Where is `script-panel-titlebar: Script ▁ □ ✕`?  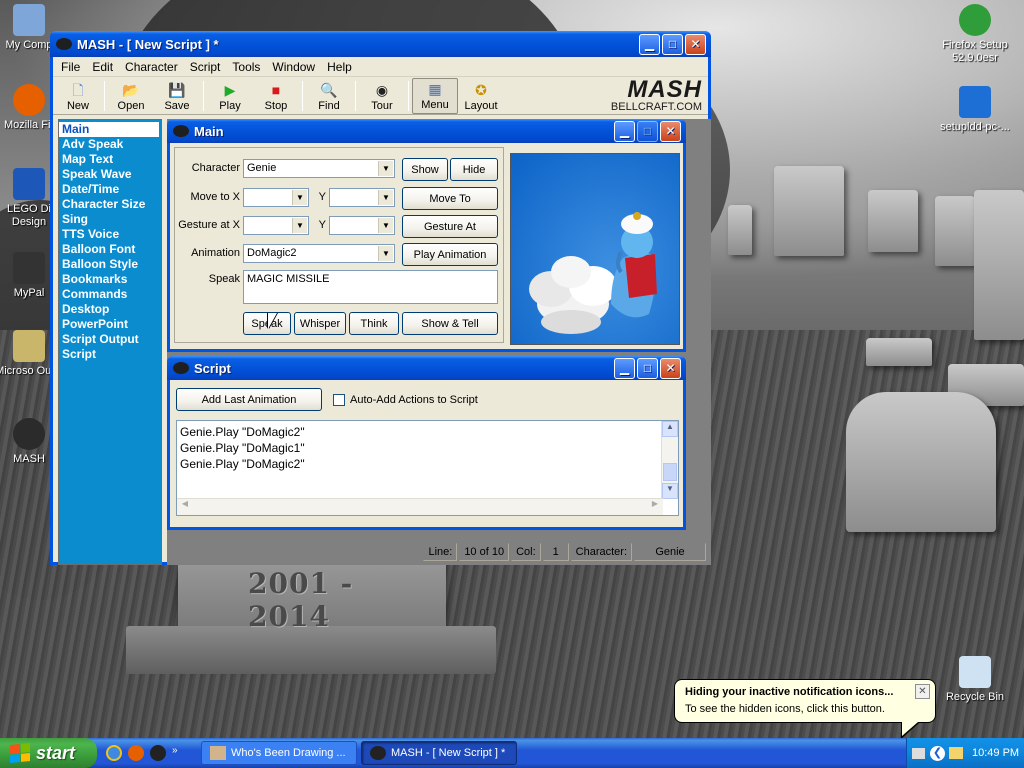
script-panel-titlebar: Script ▁ □ ✕ is located at coordinates (426, 368).